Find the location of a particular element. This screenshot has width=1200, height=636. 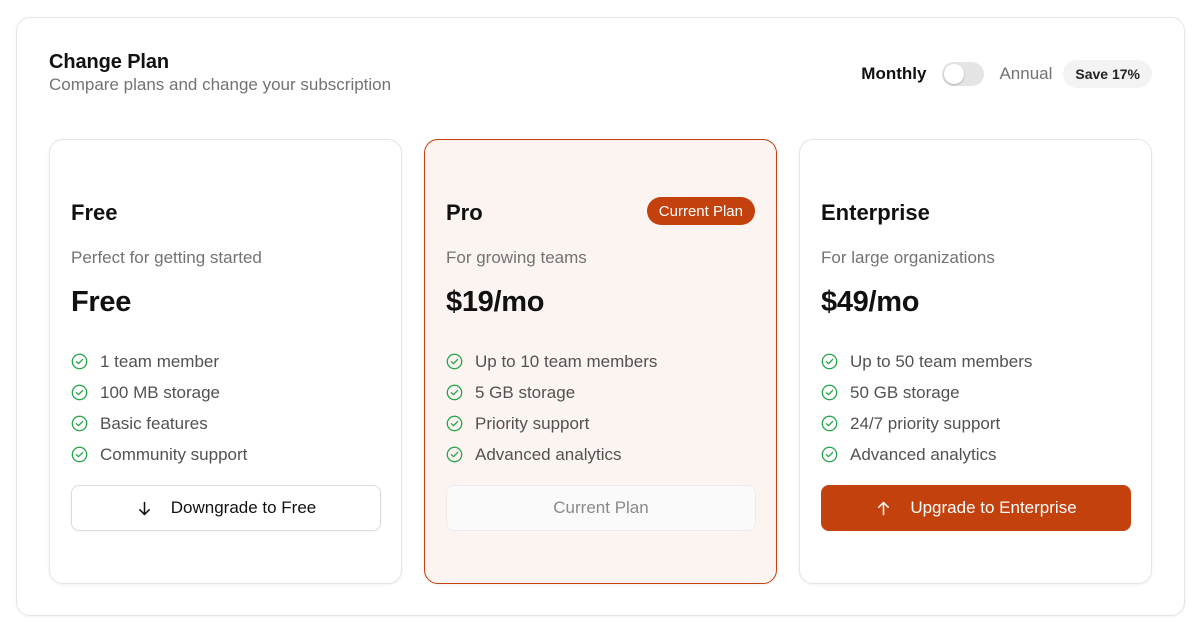

feature-text: 1 team member is located at coordinates (160, 361).